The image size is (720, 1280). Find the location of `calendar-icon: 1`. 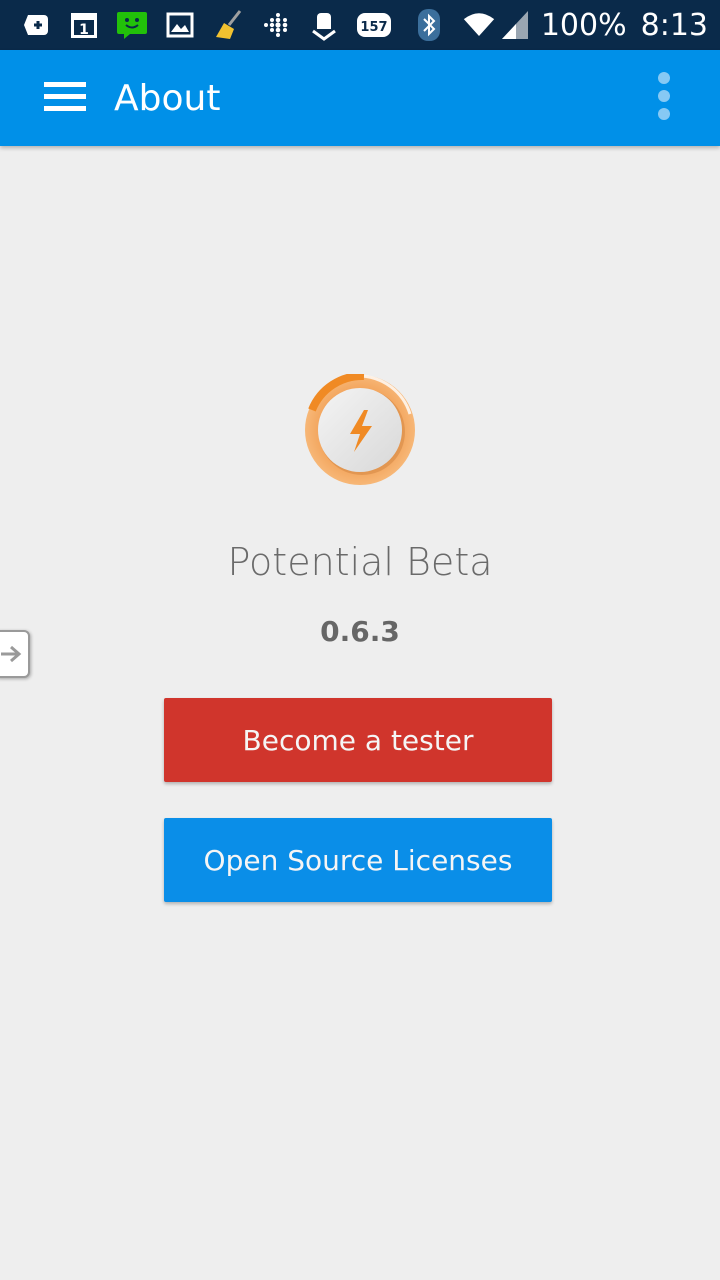

calendar-icon: 1 is located at coordinates (84, 25).